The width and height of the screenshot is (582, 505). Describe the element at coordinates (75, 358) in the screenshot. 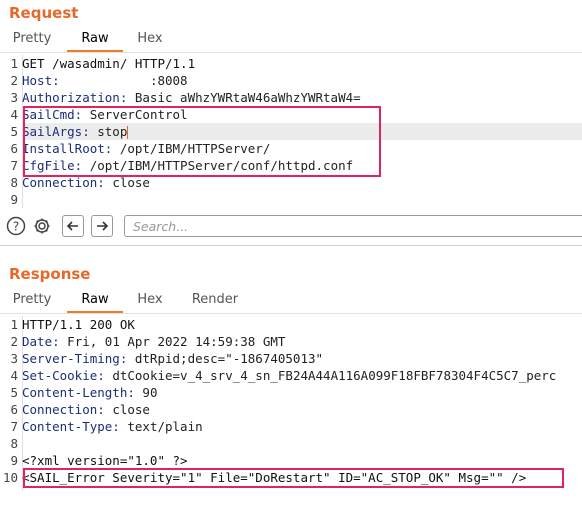

I see `header-name: Server-Timing:` at that location.